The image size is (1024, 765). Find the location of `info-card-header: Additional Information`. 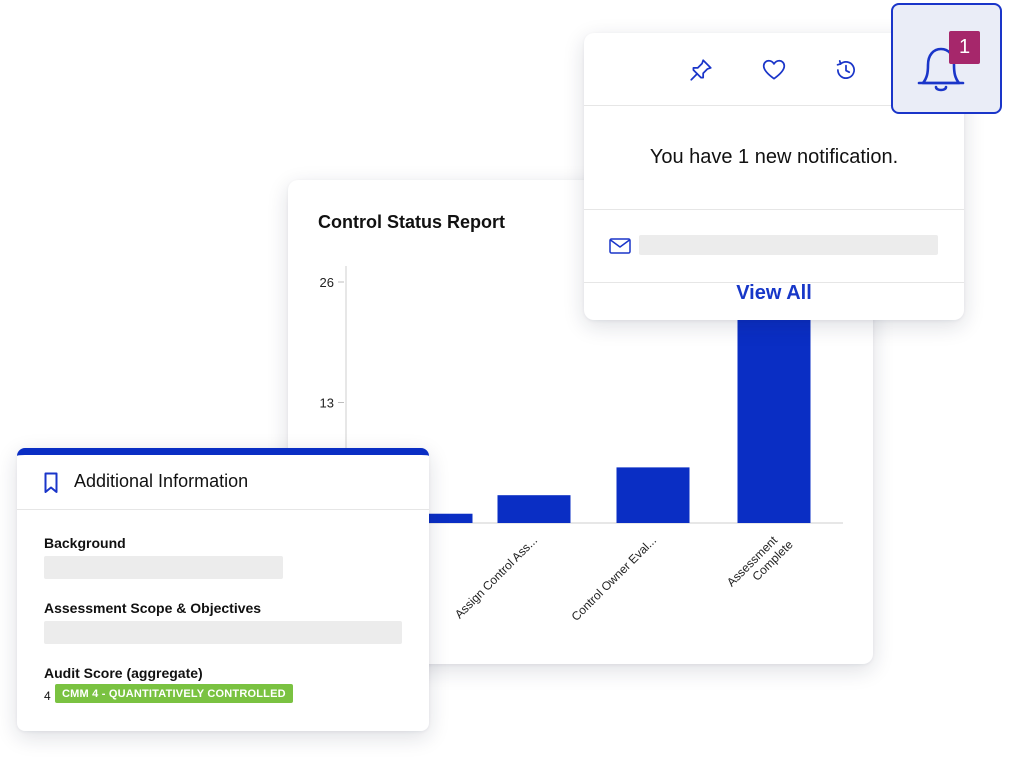

info-card-header: Additional Information is located at coordinates (223, 482).